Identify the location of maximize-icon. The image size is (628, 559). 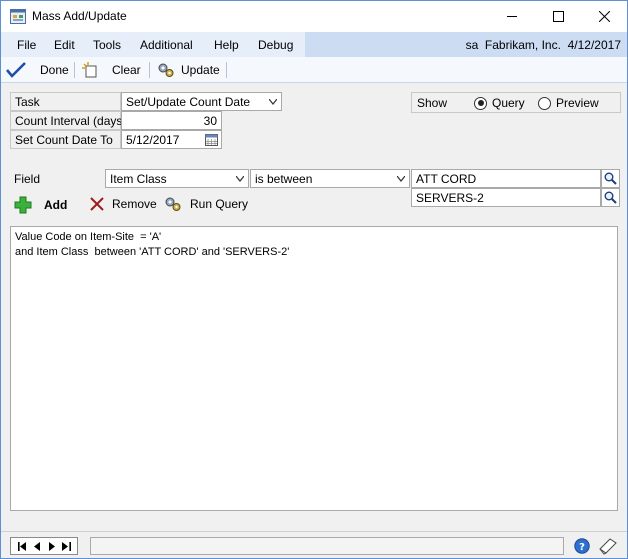
(558, 16).